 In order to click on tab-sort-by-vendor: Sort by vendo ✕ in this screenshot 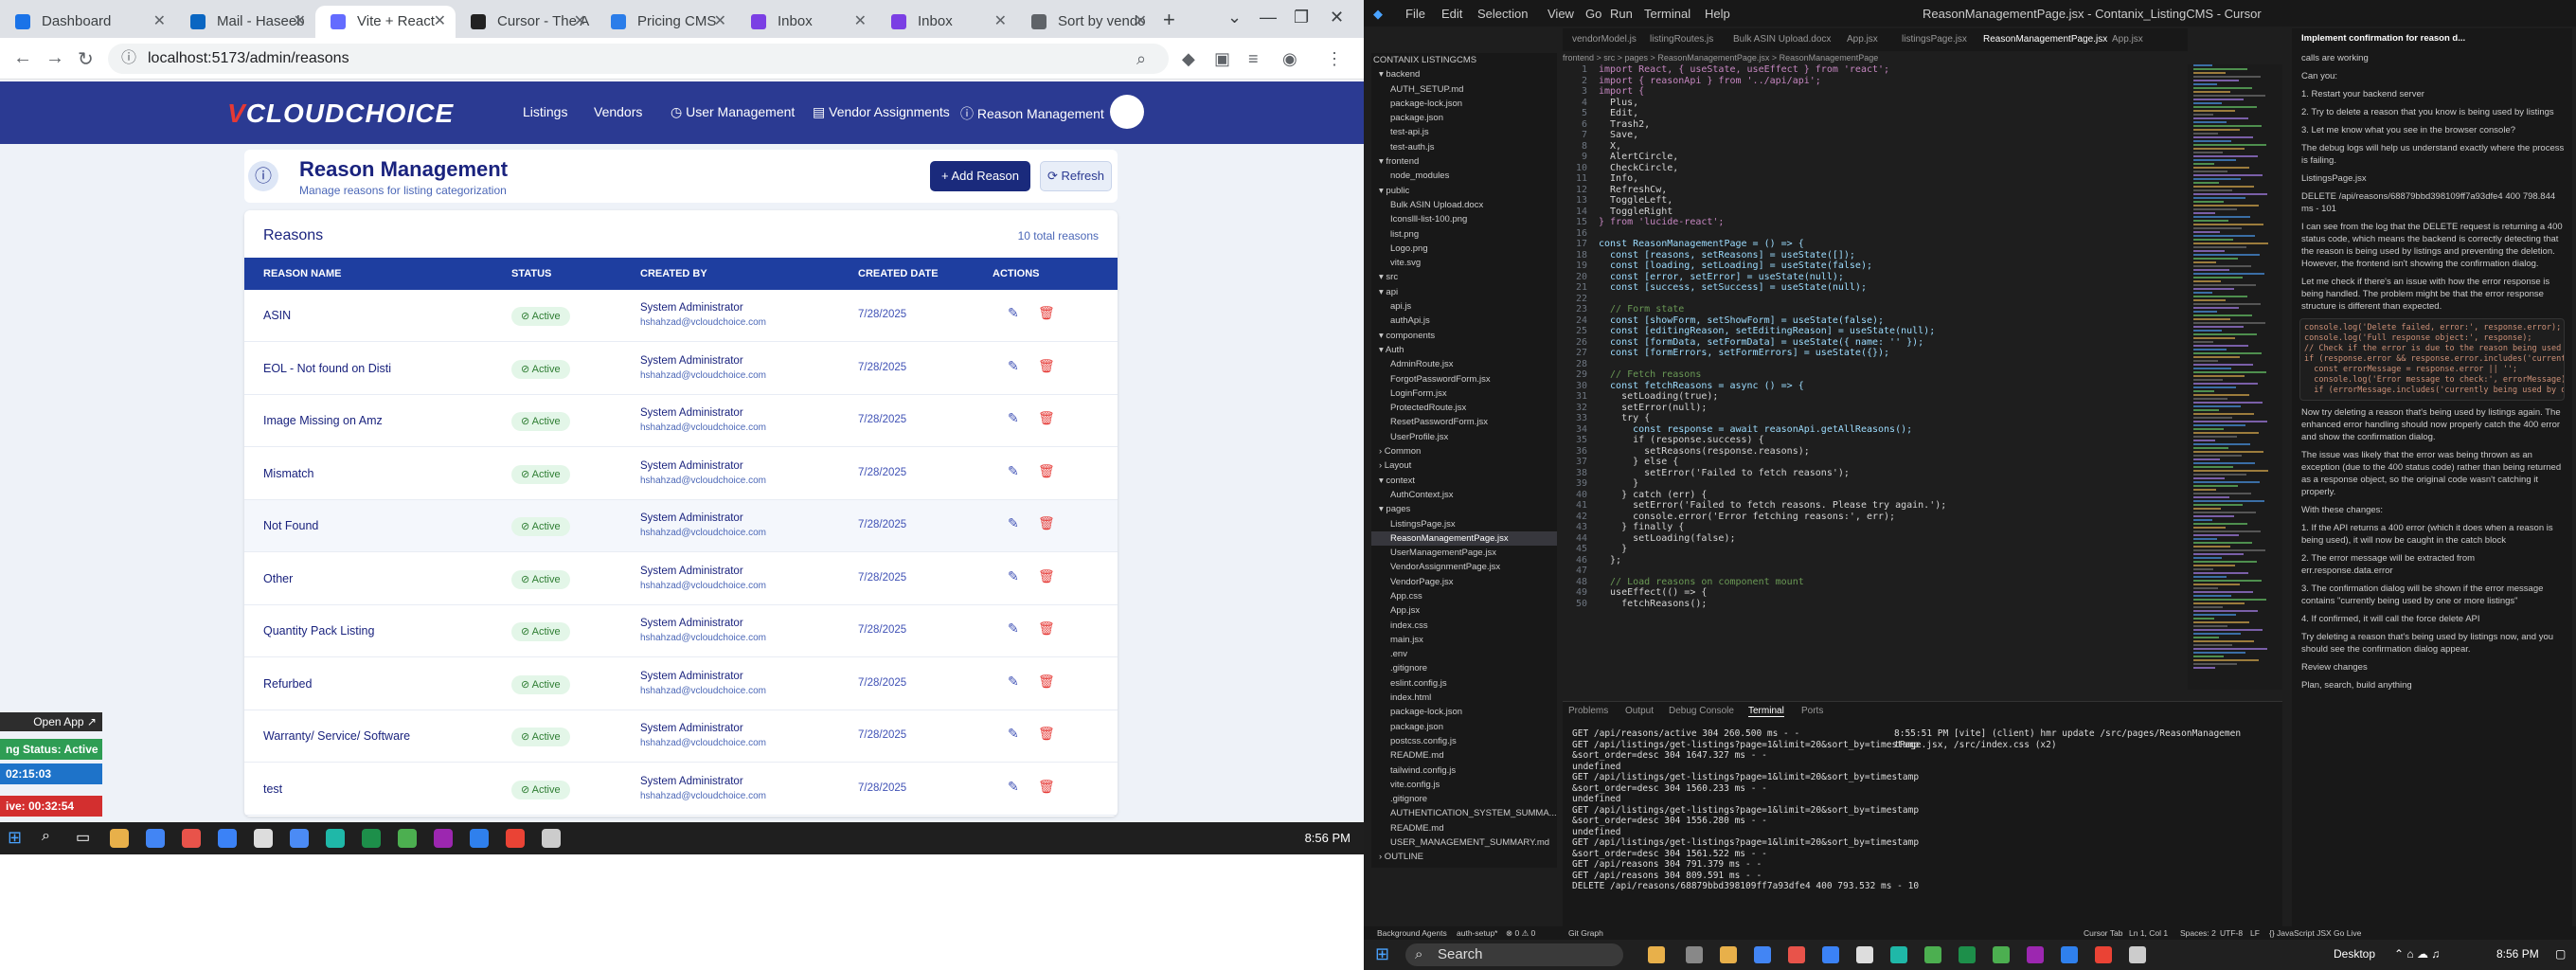, I will do `click(1086, 22)`.